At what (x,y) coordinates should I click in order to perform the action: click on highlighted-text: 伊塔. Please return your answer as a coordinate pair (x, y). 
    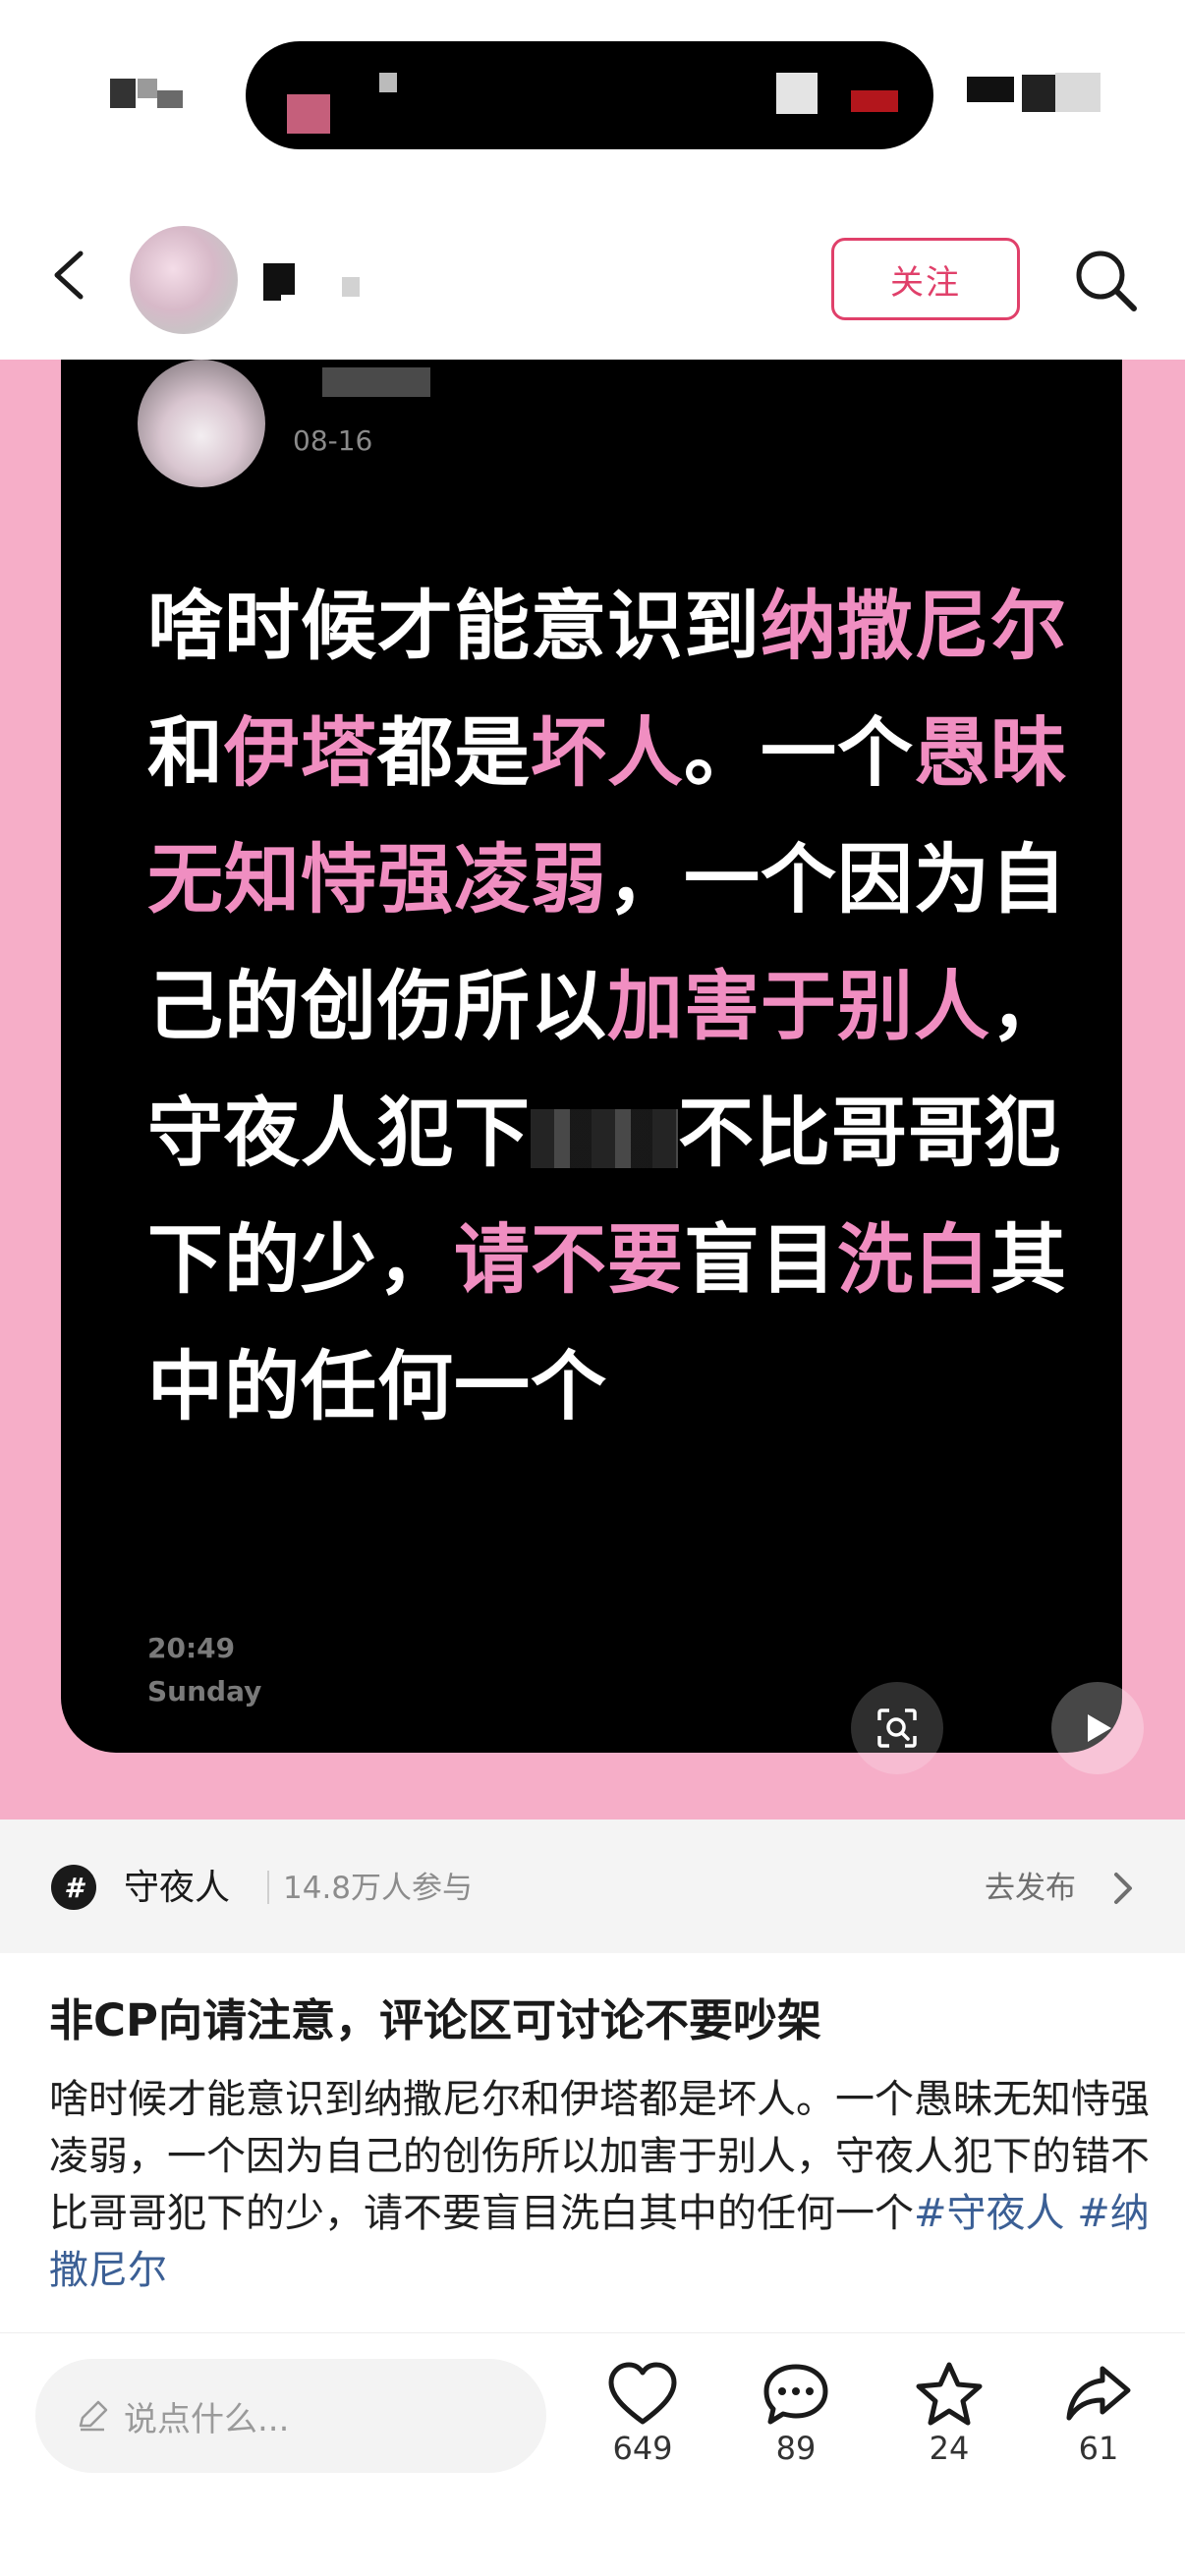
    Looking at the image, I should click on (301, 754).